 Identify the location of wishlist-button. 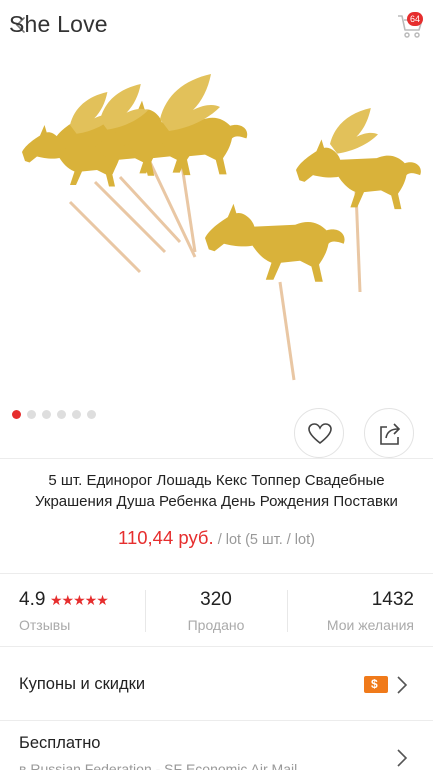
(319, 433).